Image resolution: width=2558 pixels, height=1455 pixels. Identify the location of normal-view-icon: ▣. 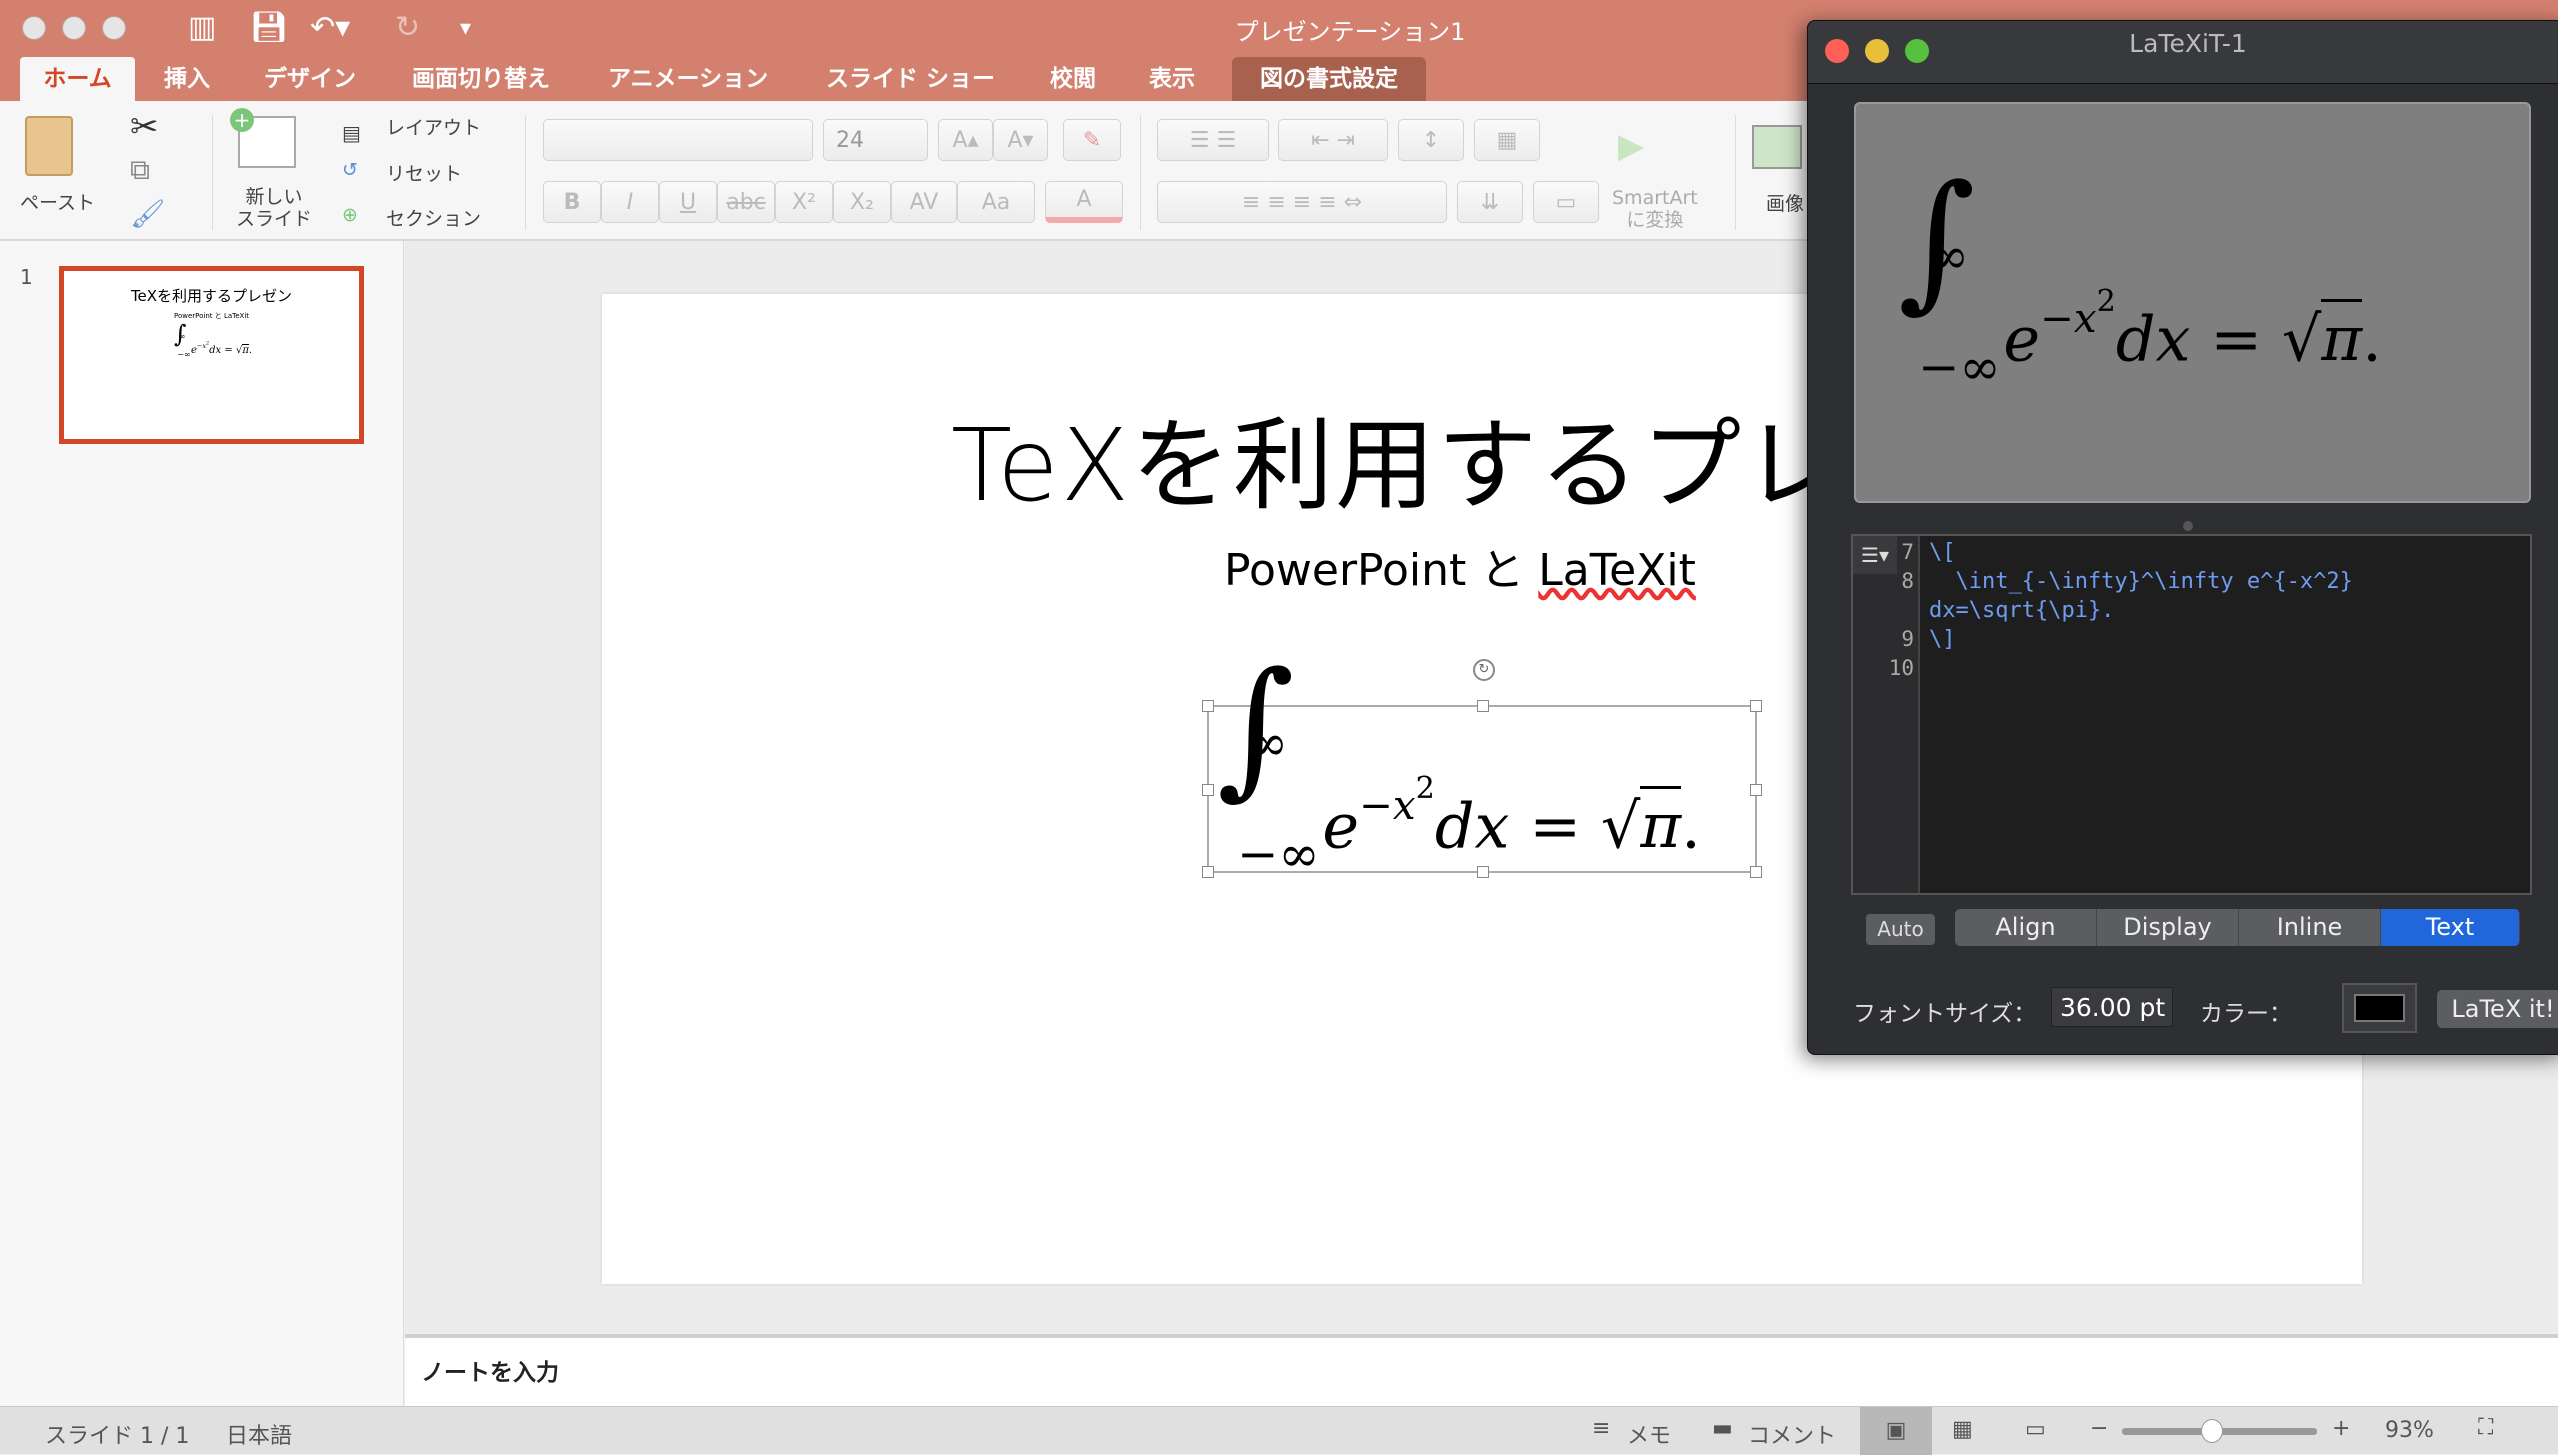
(1896, 1431).